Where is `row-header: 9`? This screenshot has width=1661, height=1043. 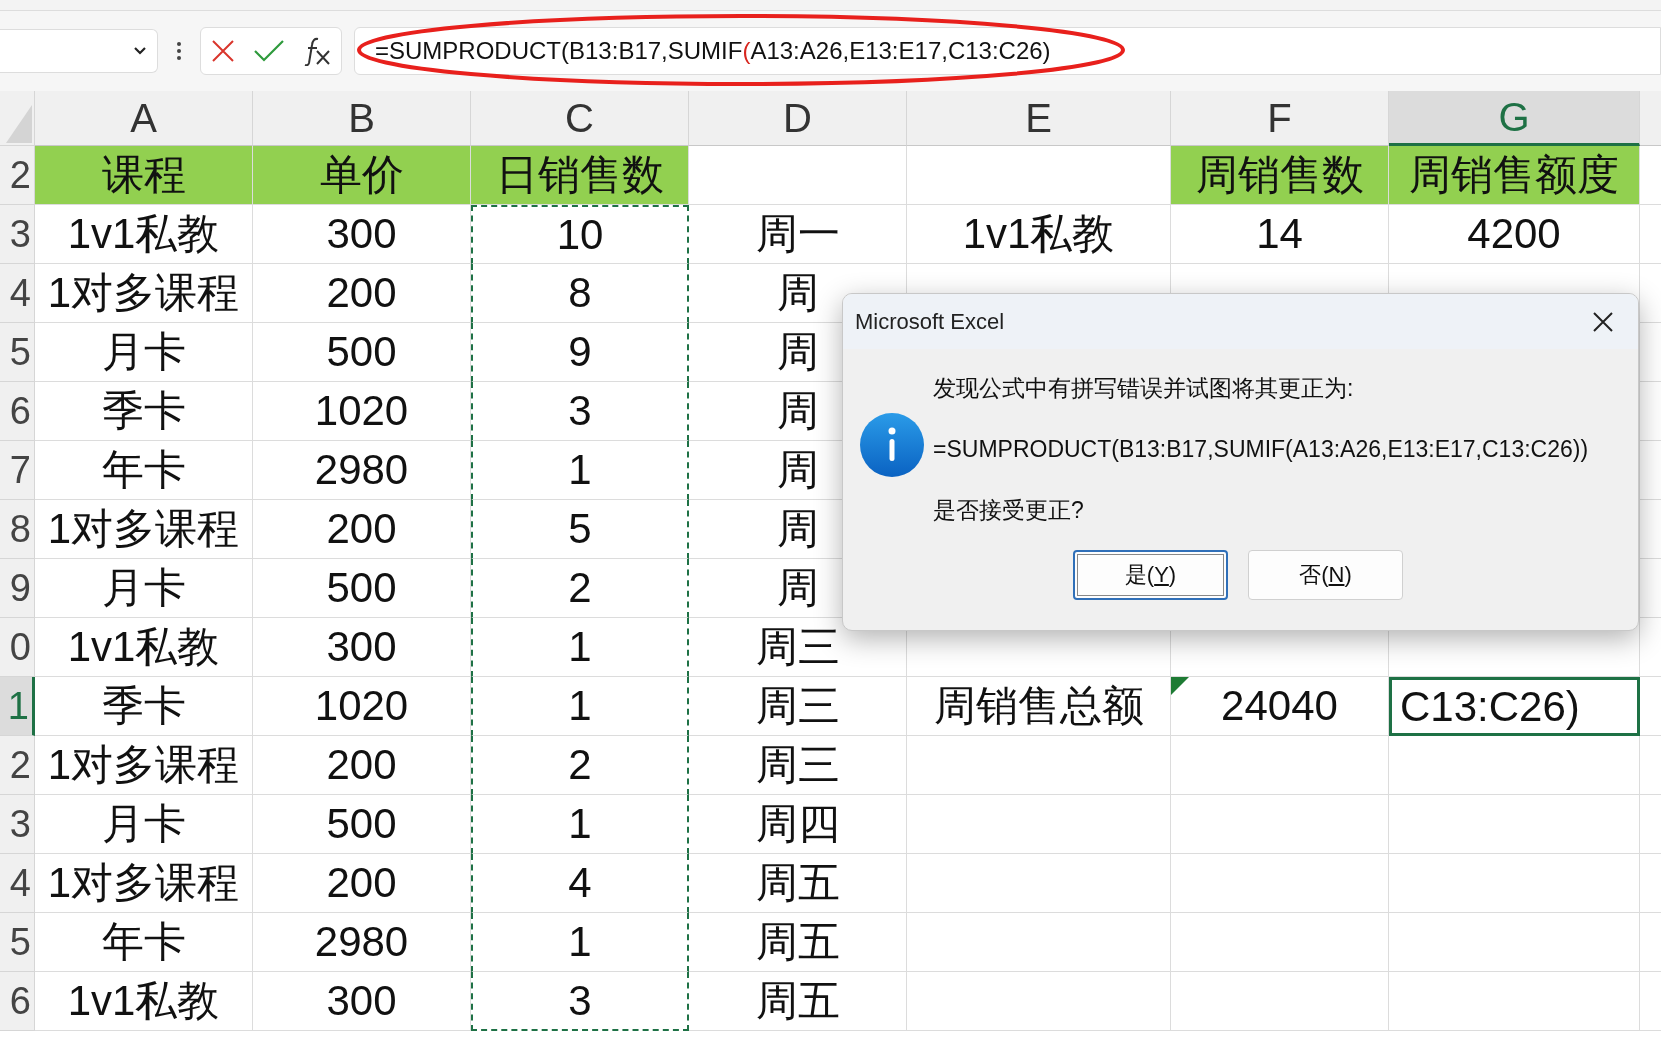
row-header: 9 is located at coordinates (17, 588).